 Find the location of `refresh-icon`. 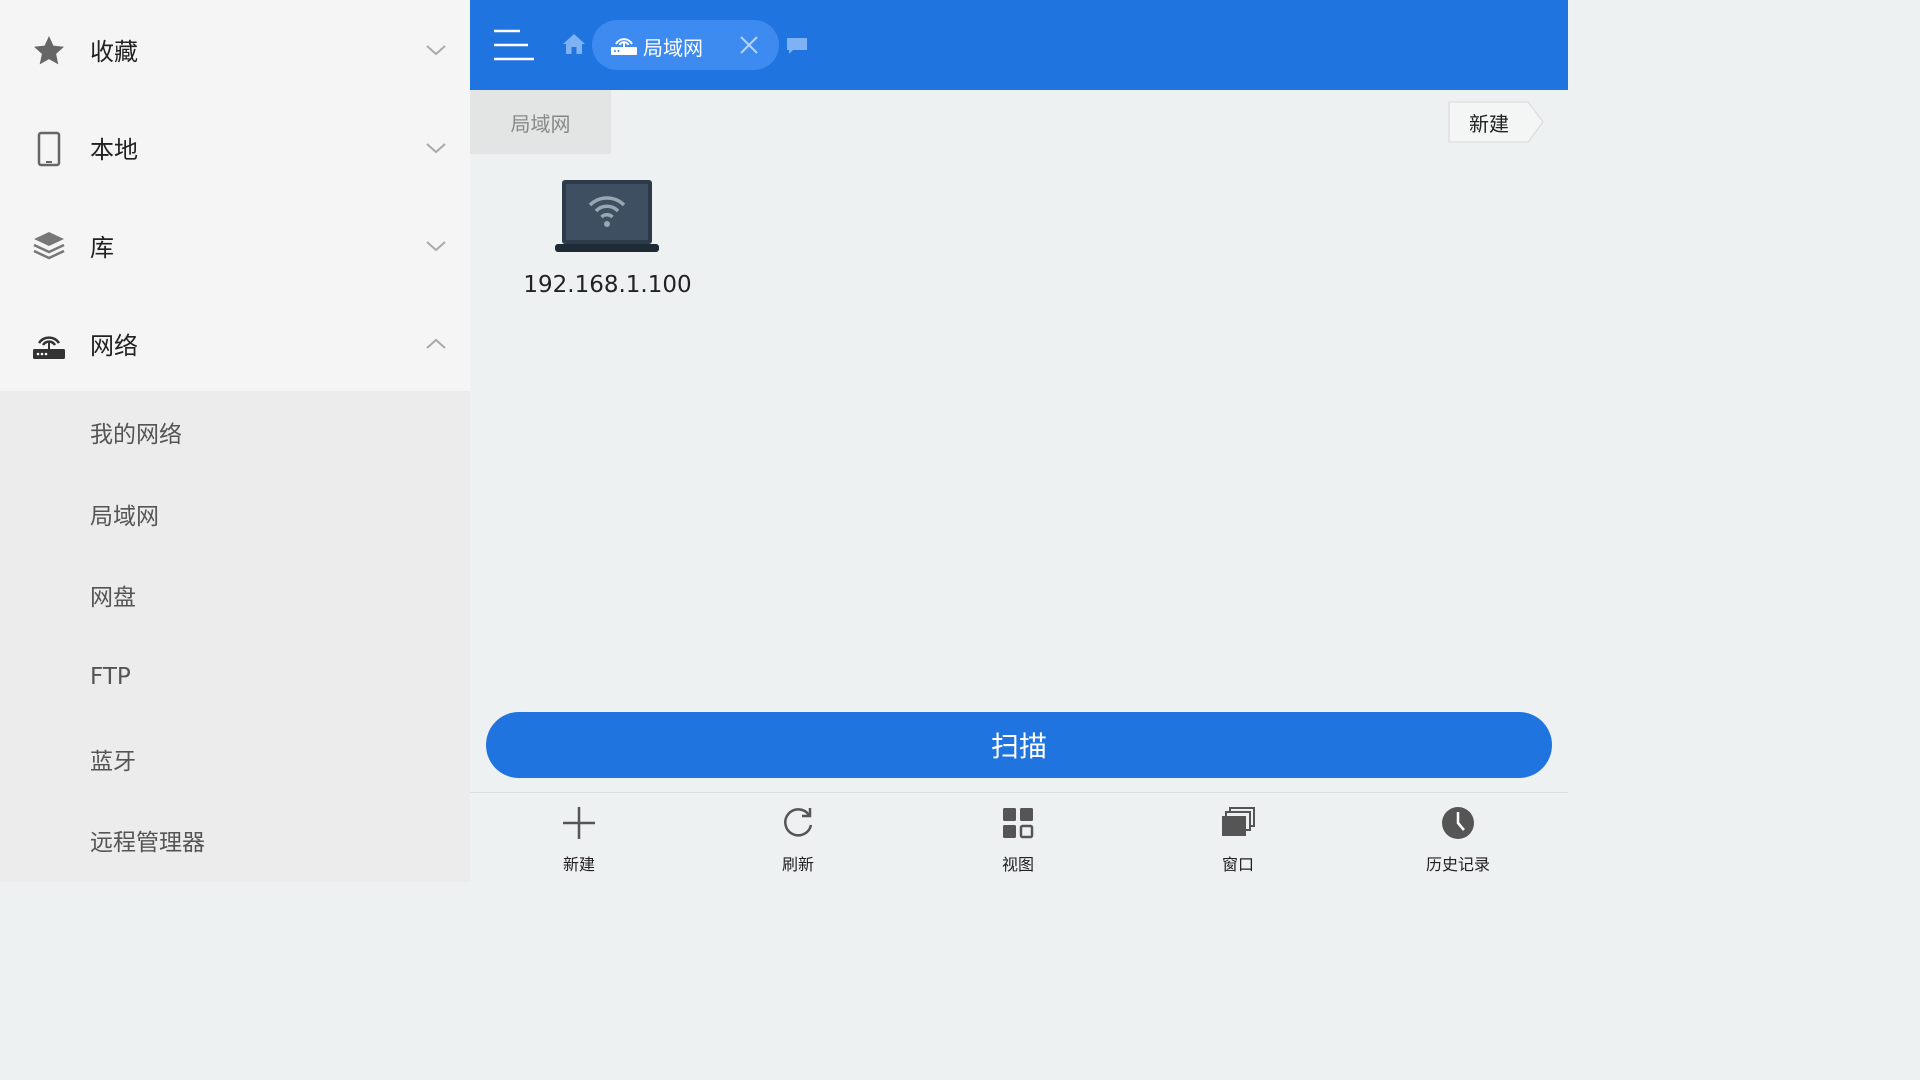

refresh-icon is located at coordinates (798, 822).